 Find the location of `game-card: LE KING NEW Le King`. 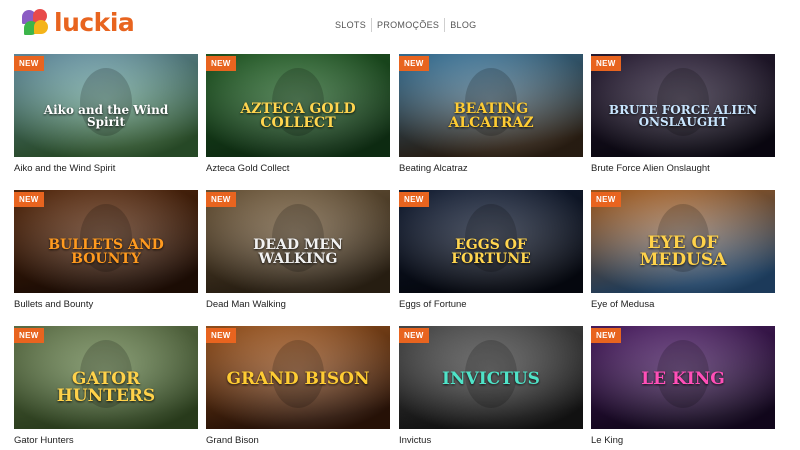

game-card: LE KING NEW Le King is located at coordinates (683, 386).